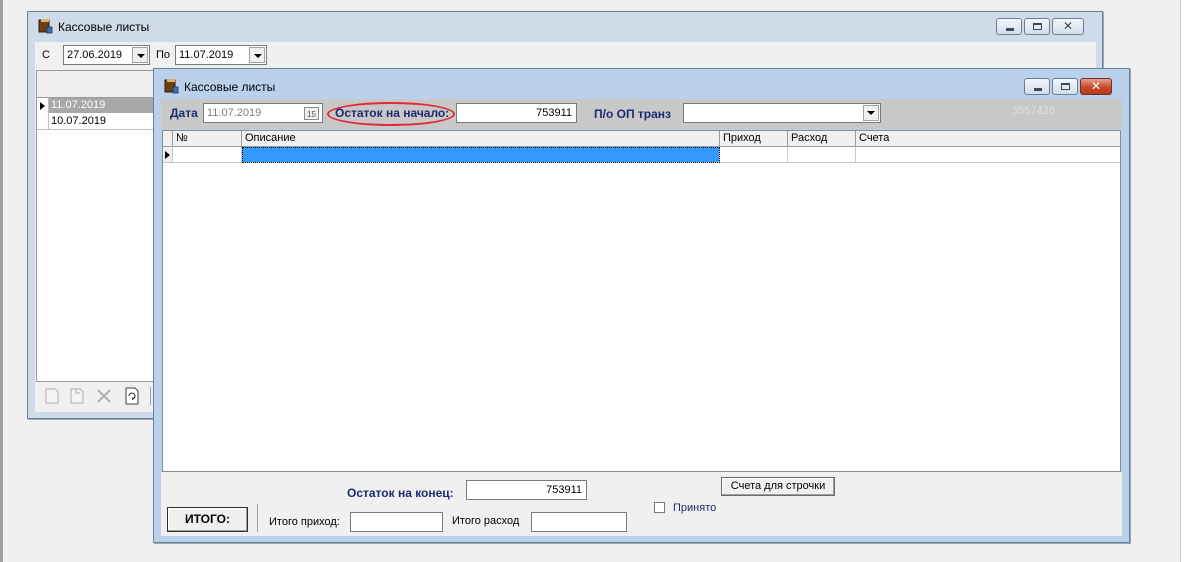 This screenshot has width=1188, height=562. I want to click on date-list-header, so click(101, 84).